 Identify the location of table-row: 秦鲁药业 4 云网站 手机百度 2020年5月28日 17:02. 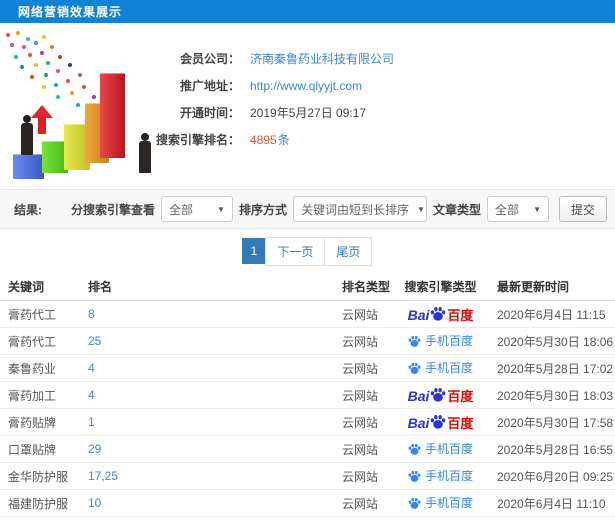
(307, 368).